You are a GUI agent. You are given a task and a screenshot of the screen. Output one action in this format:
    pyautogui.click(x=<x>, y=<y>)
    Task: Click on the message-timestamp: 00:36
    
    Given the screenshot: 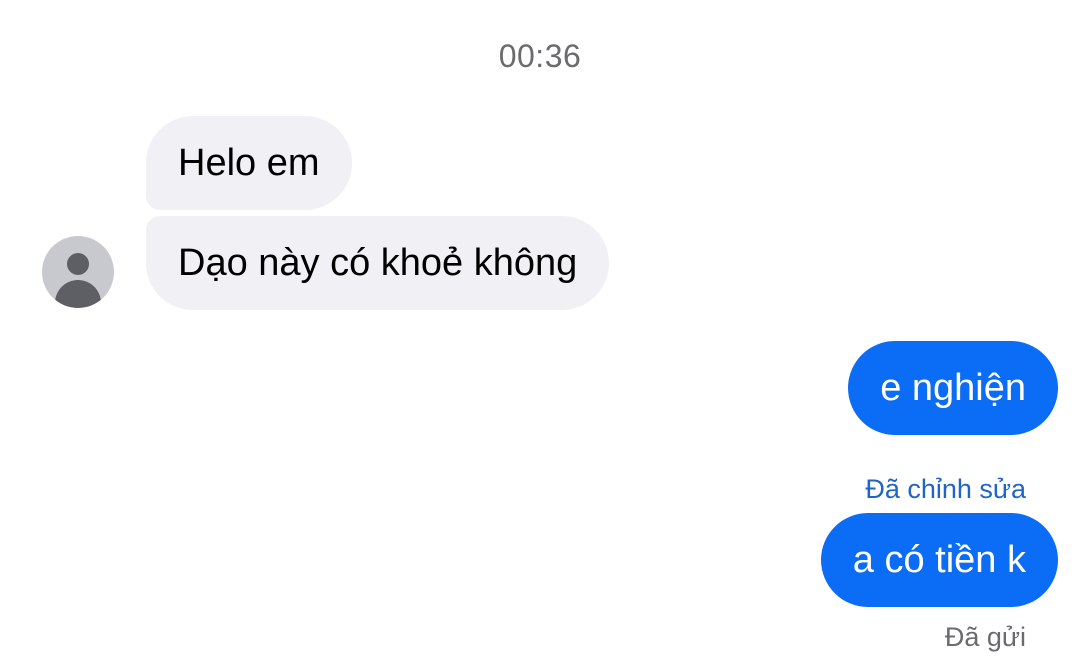 What is the action you would take?
    pyautogui.click(x=540, y=56)
    